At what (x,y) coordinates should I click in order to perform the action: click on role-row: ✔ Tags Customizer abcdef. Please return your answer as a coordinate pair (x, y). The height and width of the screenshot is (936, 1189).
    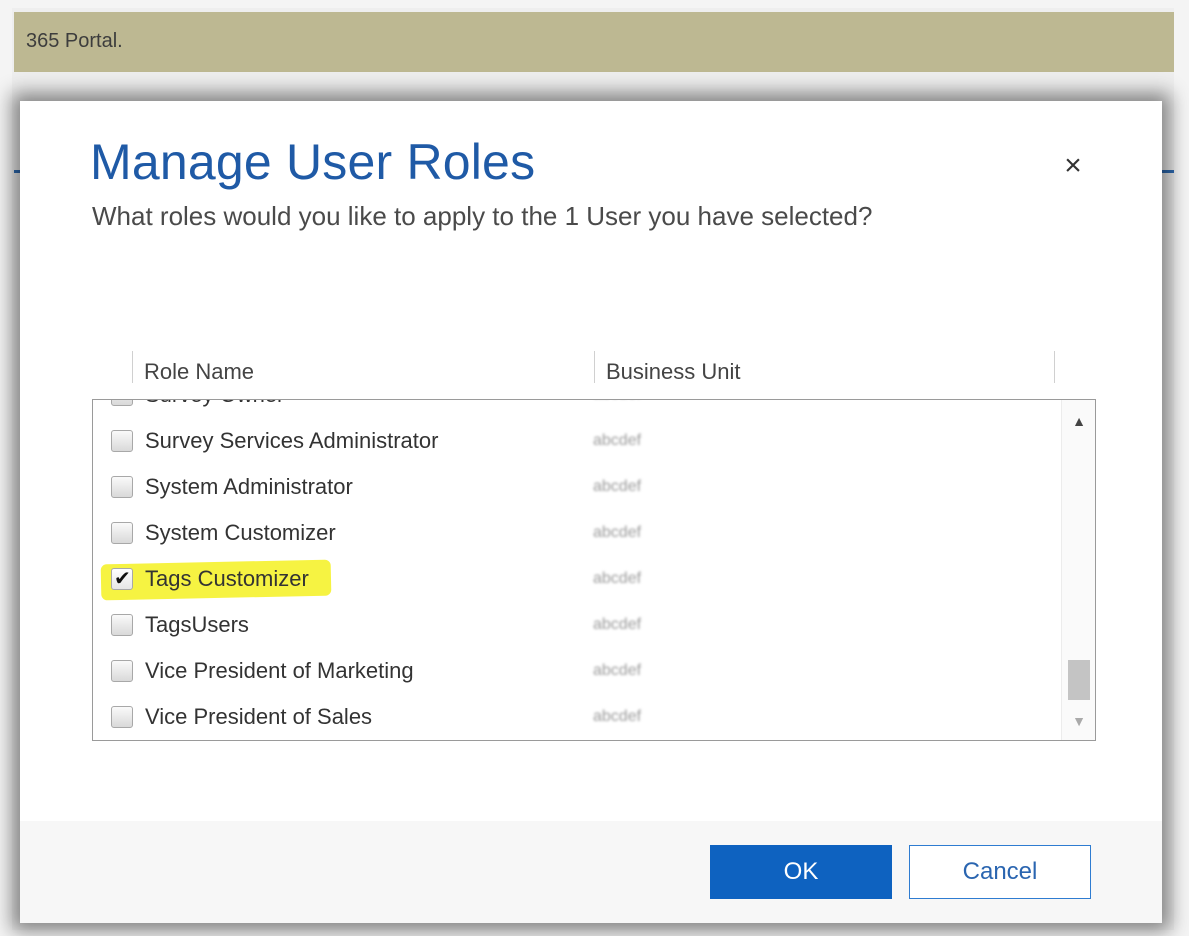
    Looking at the image, I should click on (573, 580).